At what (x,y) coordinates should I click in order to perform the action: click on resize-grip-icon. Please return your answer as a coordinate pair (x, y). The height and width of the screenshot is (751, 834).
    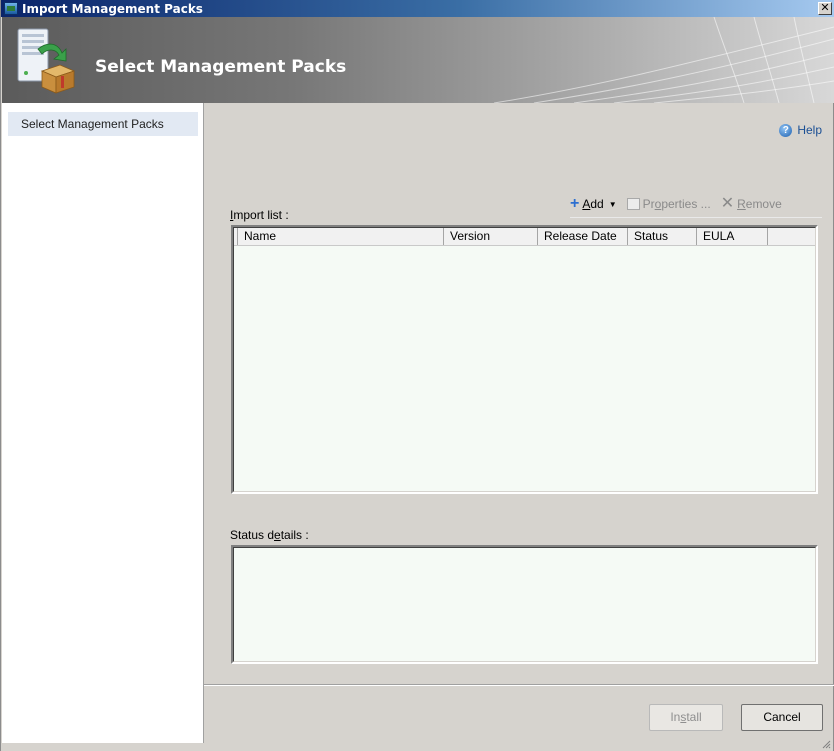
    Looking at the image, I should click on (826, 744).